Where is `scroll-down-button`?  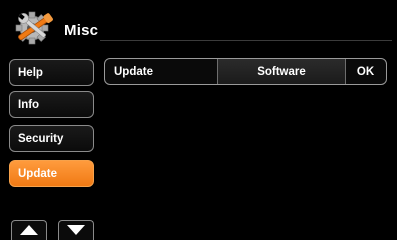 scroll-down-button is located at coordinates (76, 230).